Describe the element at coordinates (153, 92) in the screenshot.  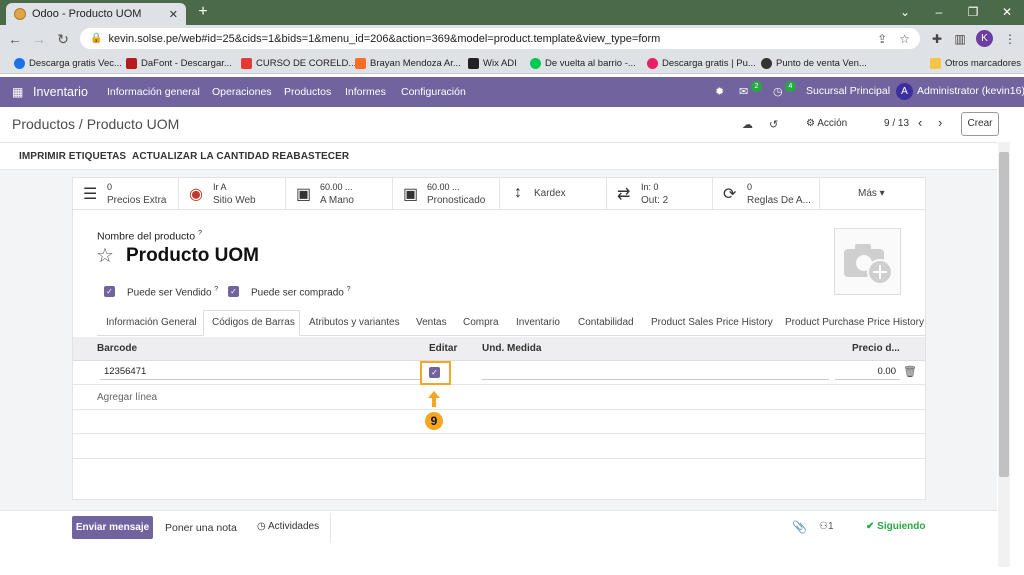
I see `menu-informacion-general: Información general` at that location.